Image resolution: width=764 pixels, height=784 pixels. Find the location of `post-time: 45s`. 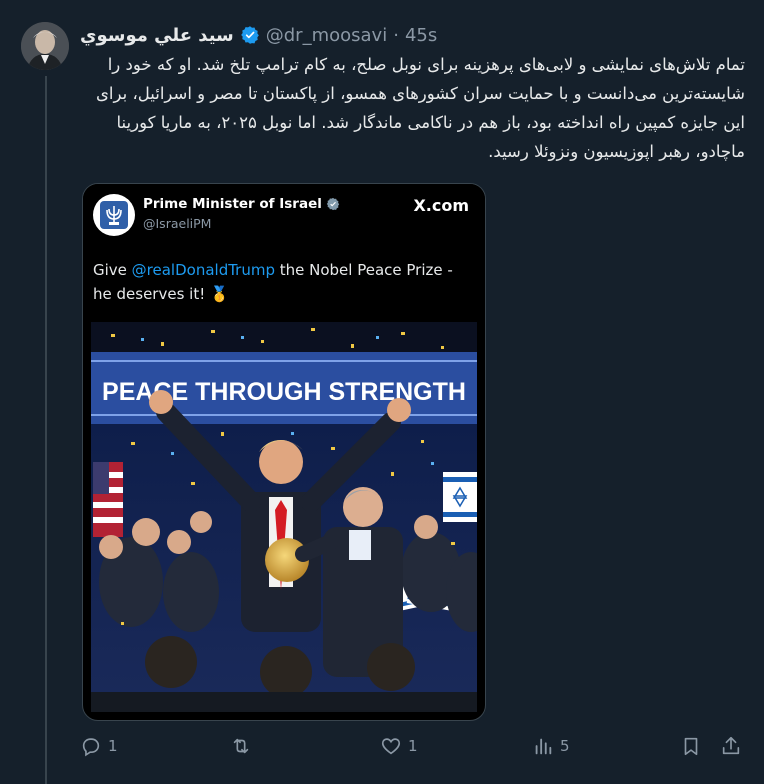

post-time: 45s is located at coordinates (421, 35).